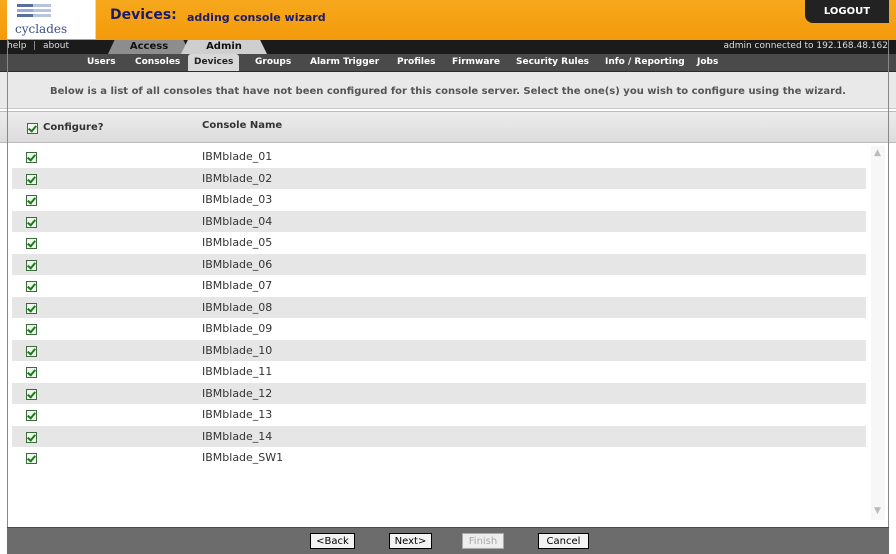  What do you see at coordinates (878, 333) in the screenshot?
I see `list-scrollbar: ▲ ▼` at bounding box center [878, 333].